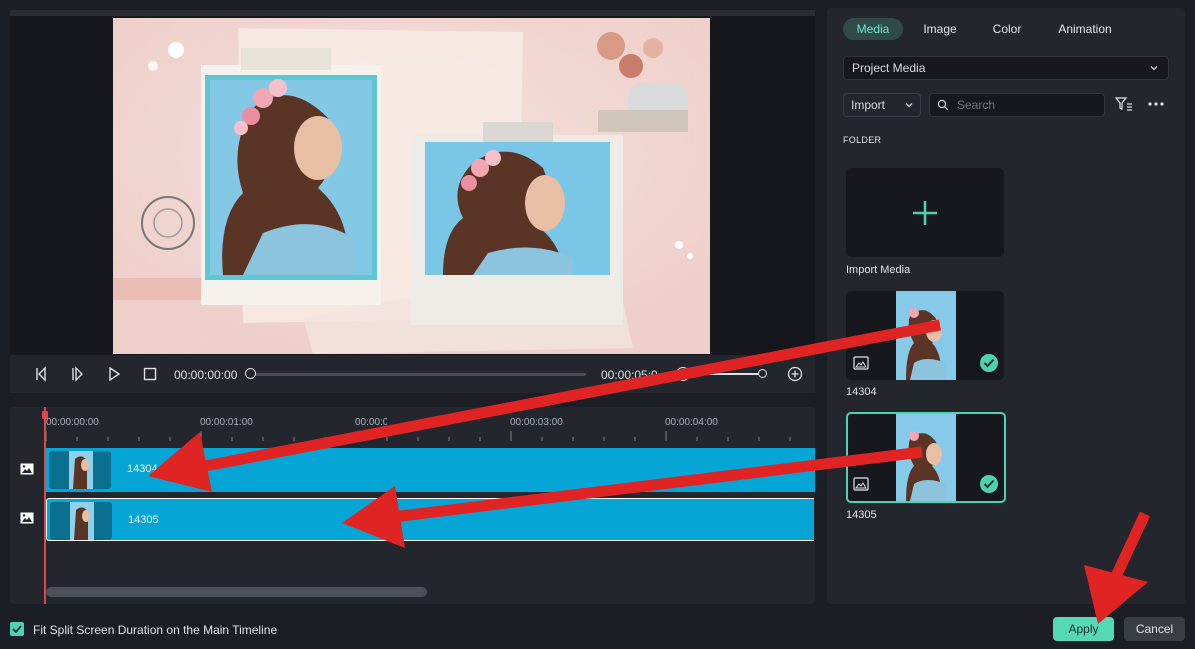 Image resolution: width=1195 pixels, height=649 pixels. What do you see at coordinates (940, 29) in the screenshot?
I see `tab-image: Image` at bounding box center [940, 29].